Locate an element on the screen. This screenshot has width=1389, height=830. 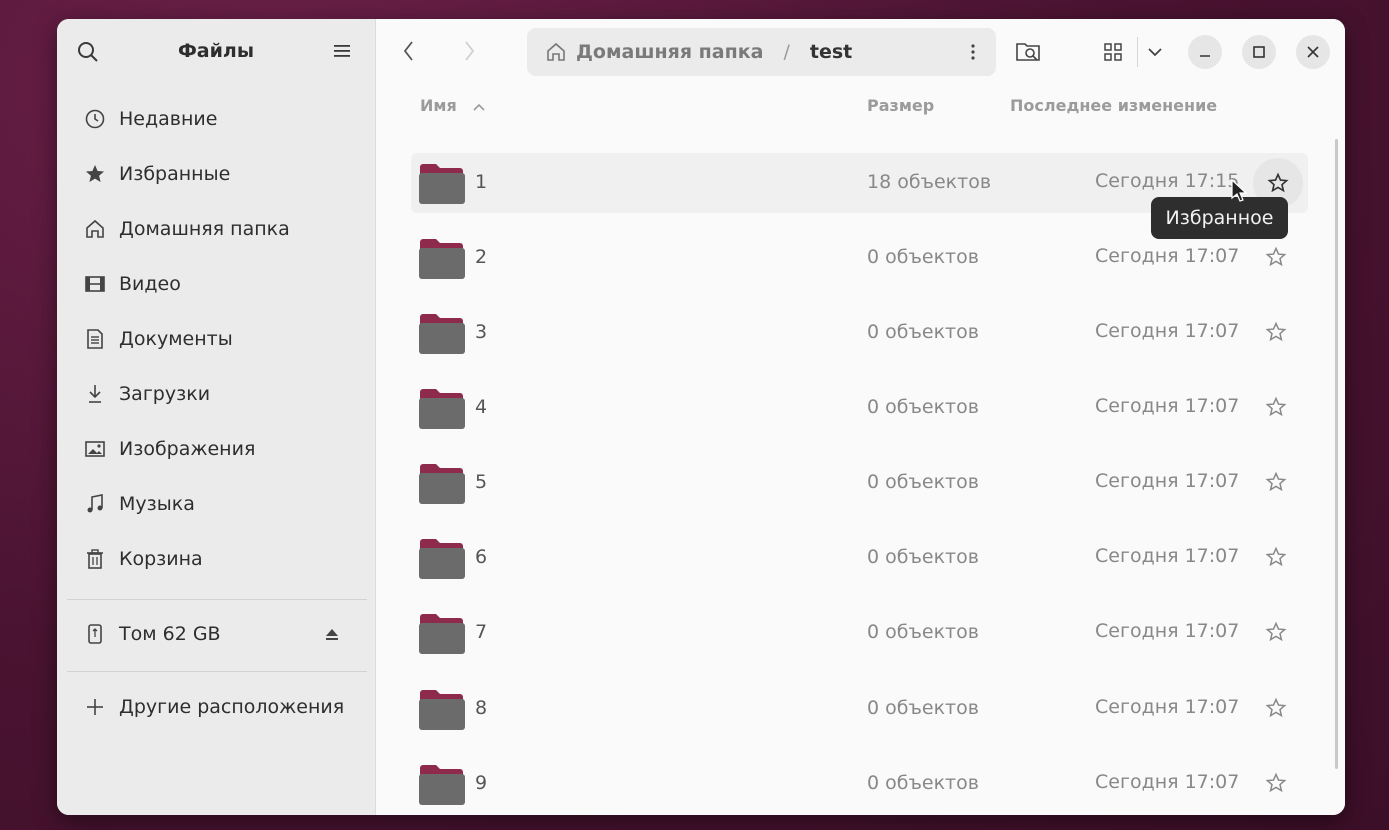
sidebar-item-volume: Том 62 GB is located at coordinates (216, 634).